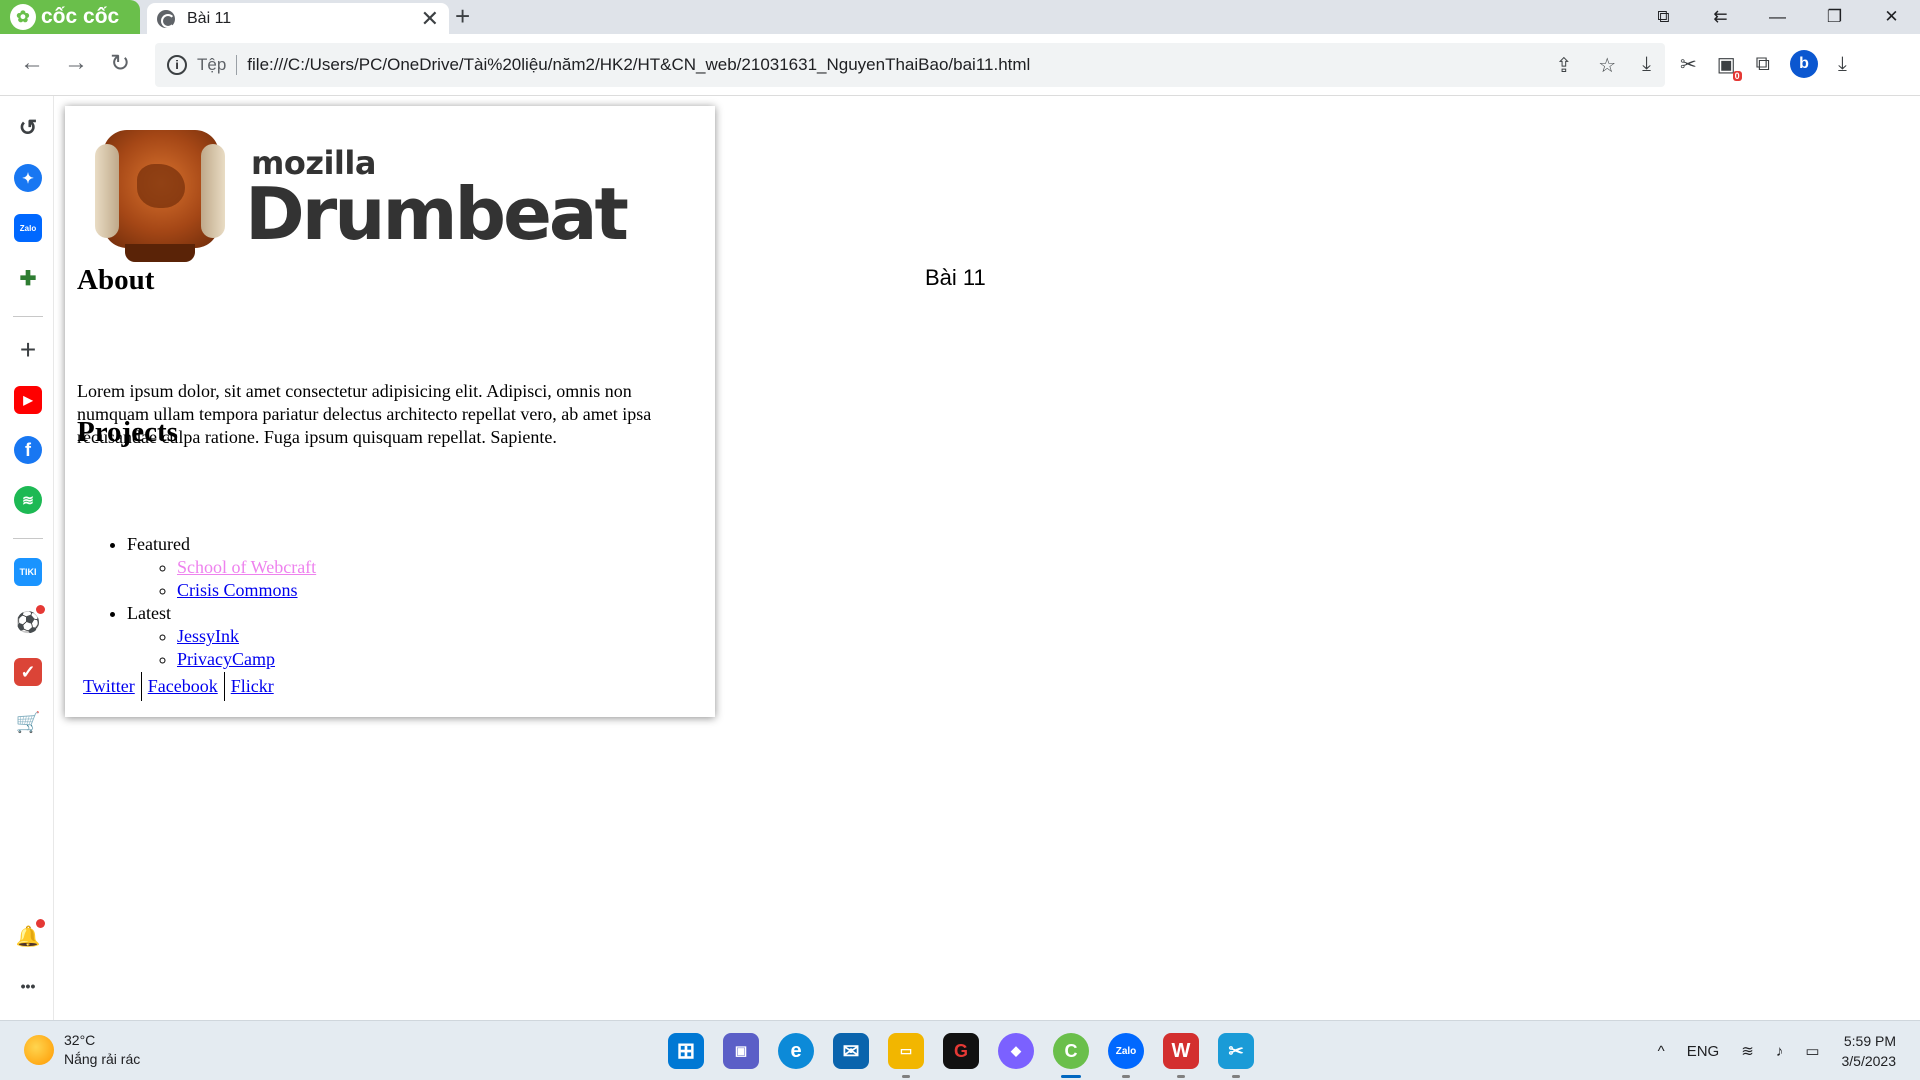 Image resolution: width=1920 pixels, height=1080 pixels. Describe the element at coordinates (961, 1051) in the screenshot. I see `garena-app-icon: G` at that location.